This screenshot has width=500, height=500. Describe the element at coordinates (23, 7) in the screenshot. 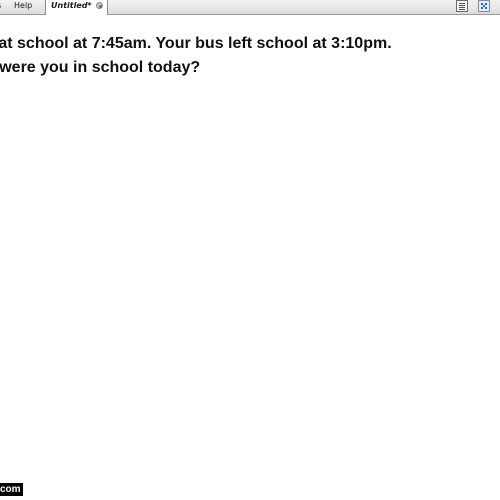

I see `menu-item-help: Help` at that location.